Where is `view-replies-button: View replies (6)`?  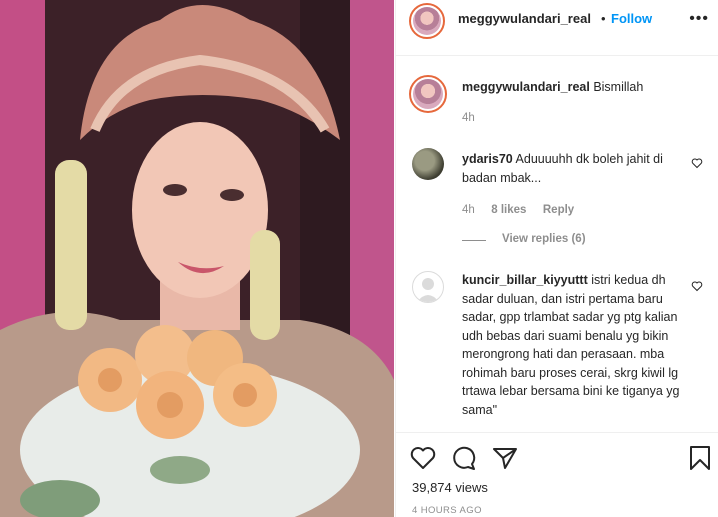
view-replies-button: View replies (6) is located at coordinates (544, 239).